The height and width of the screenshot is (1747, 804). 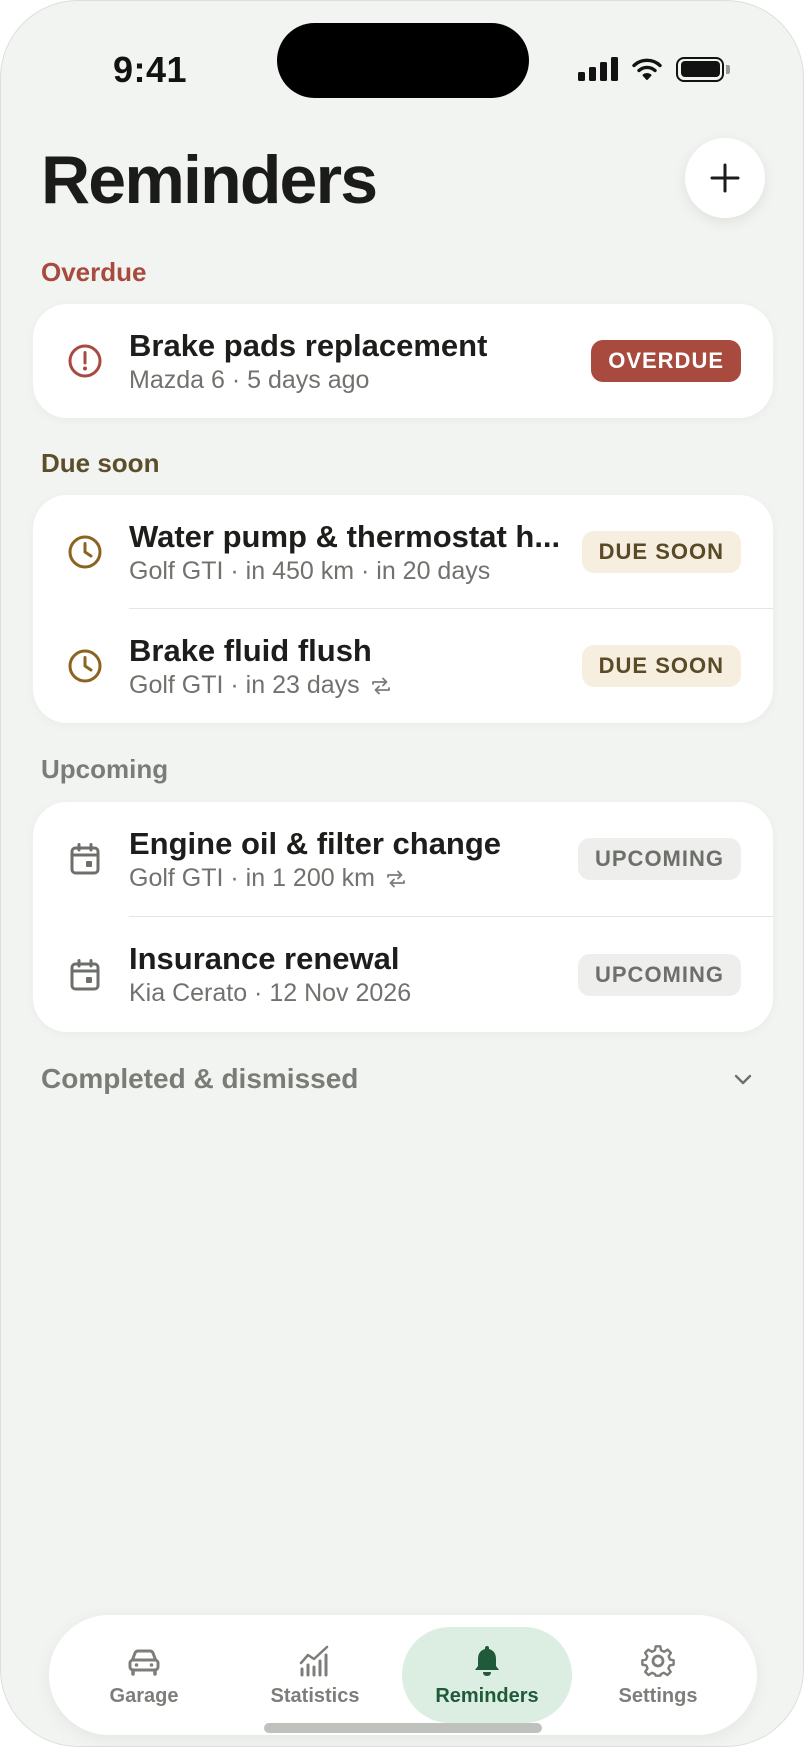 I want to click on reminder-subtitle-text: Golf GTI · in 450 km · in 20 days, so click(x=310, y=571).